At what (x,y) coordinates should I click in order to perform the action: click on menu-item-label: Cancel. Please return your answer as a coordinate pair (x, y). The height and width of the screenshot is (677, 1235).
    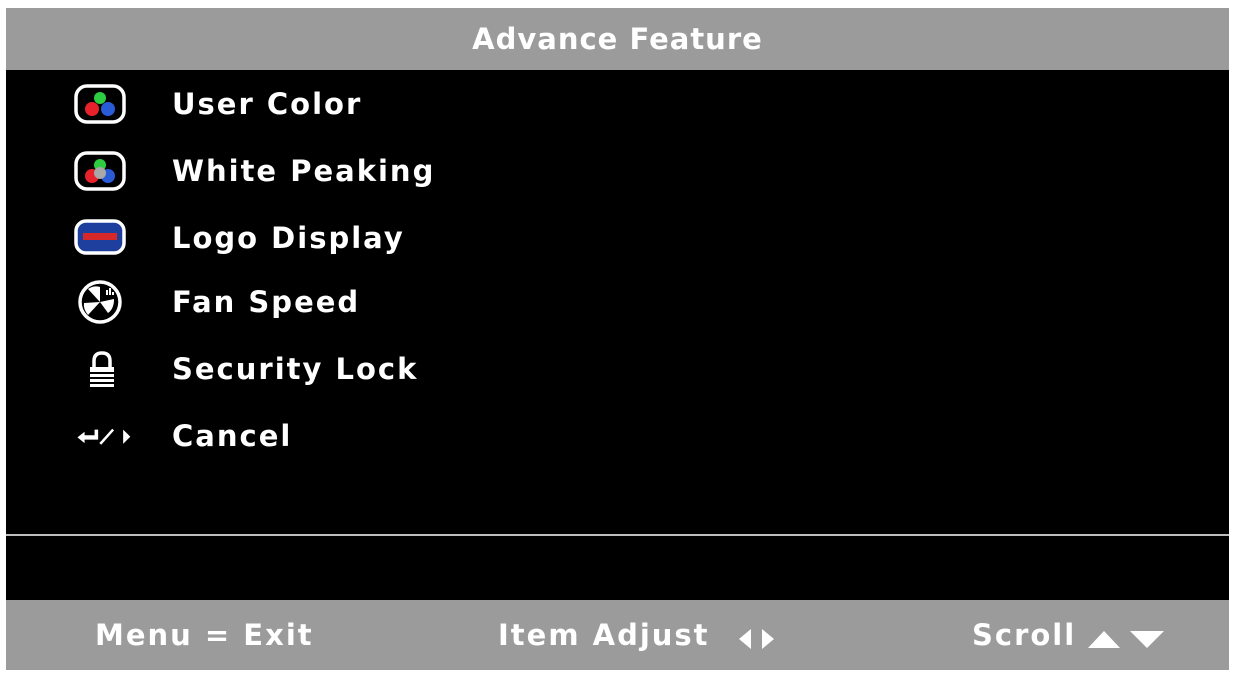
    Looking at the image, I should click on (232, 436).